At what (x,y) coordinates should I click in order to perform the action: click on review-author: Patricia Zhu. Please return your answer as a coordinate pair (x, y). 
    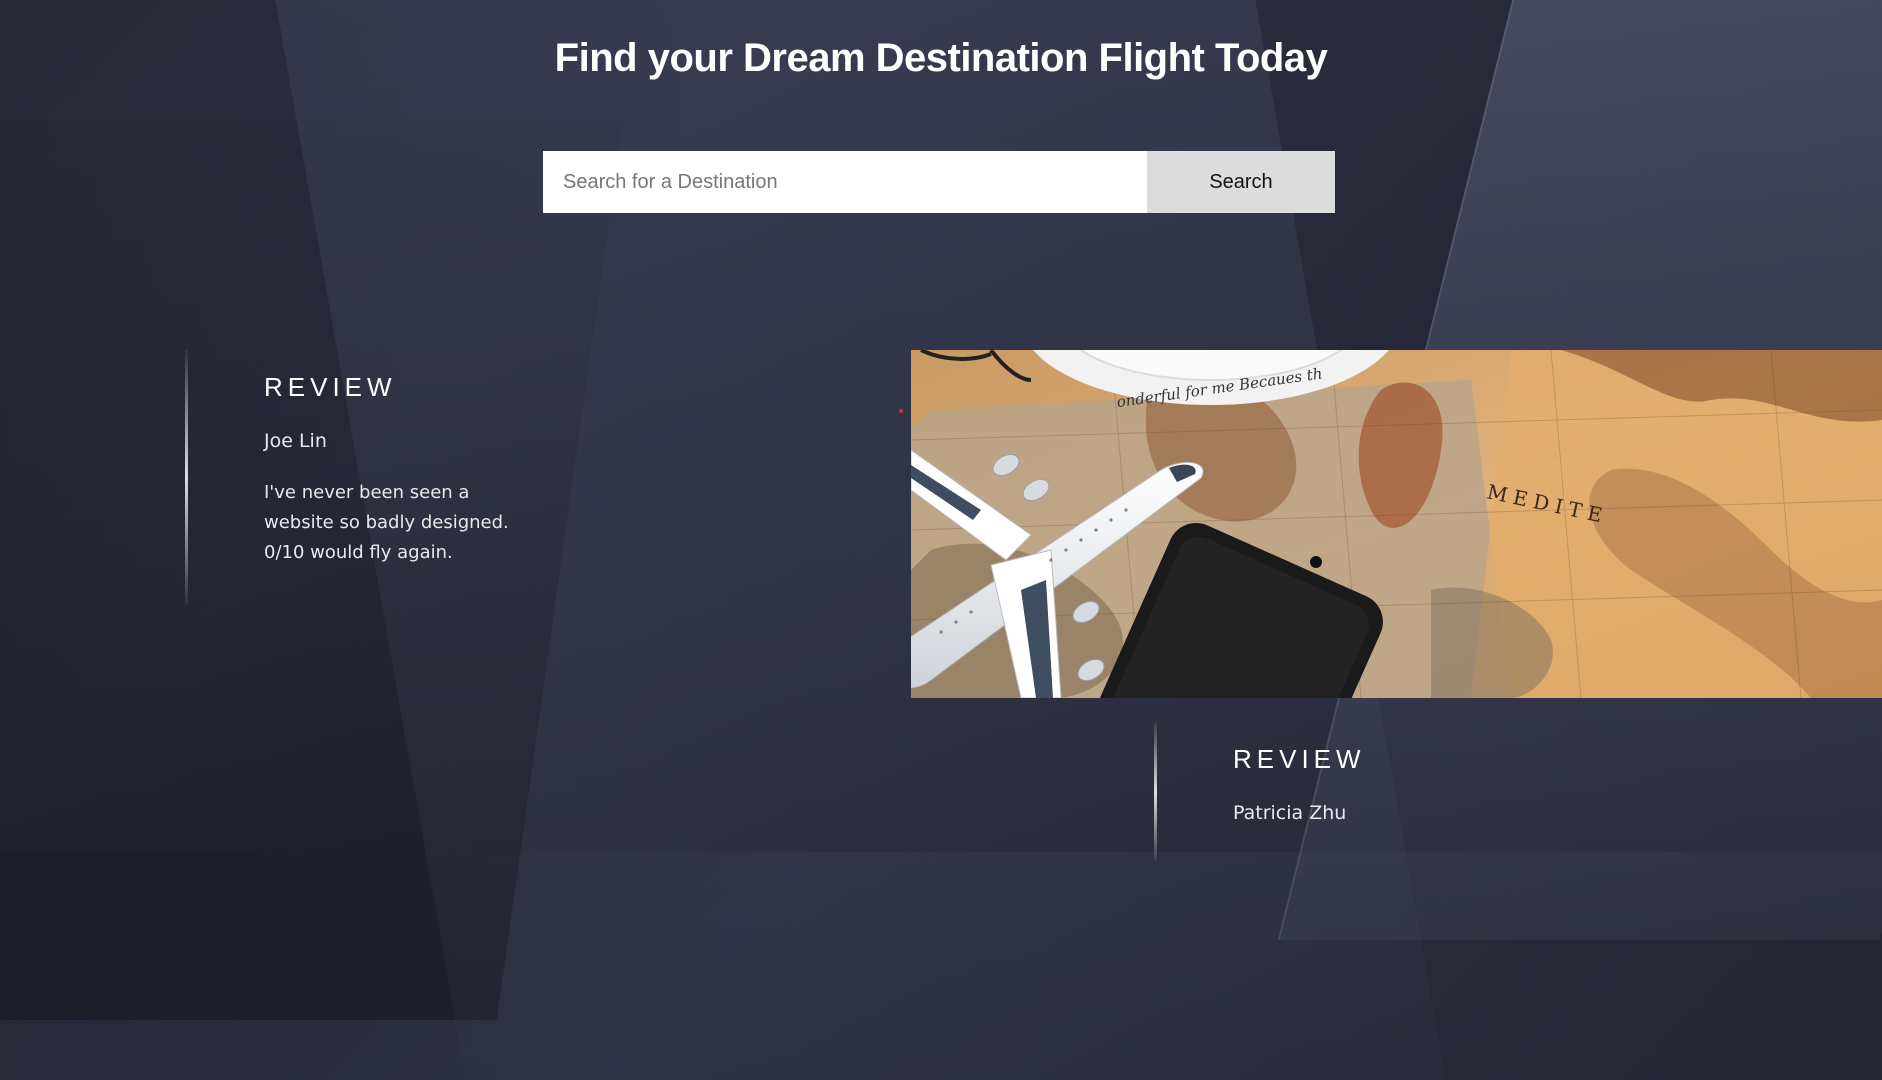
    Looking at the image, I should click on (1290, 813).